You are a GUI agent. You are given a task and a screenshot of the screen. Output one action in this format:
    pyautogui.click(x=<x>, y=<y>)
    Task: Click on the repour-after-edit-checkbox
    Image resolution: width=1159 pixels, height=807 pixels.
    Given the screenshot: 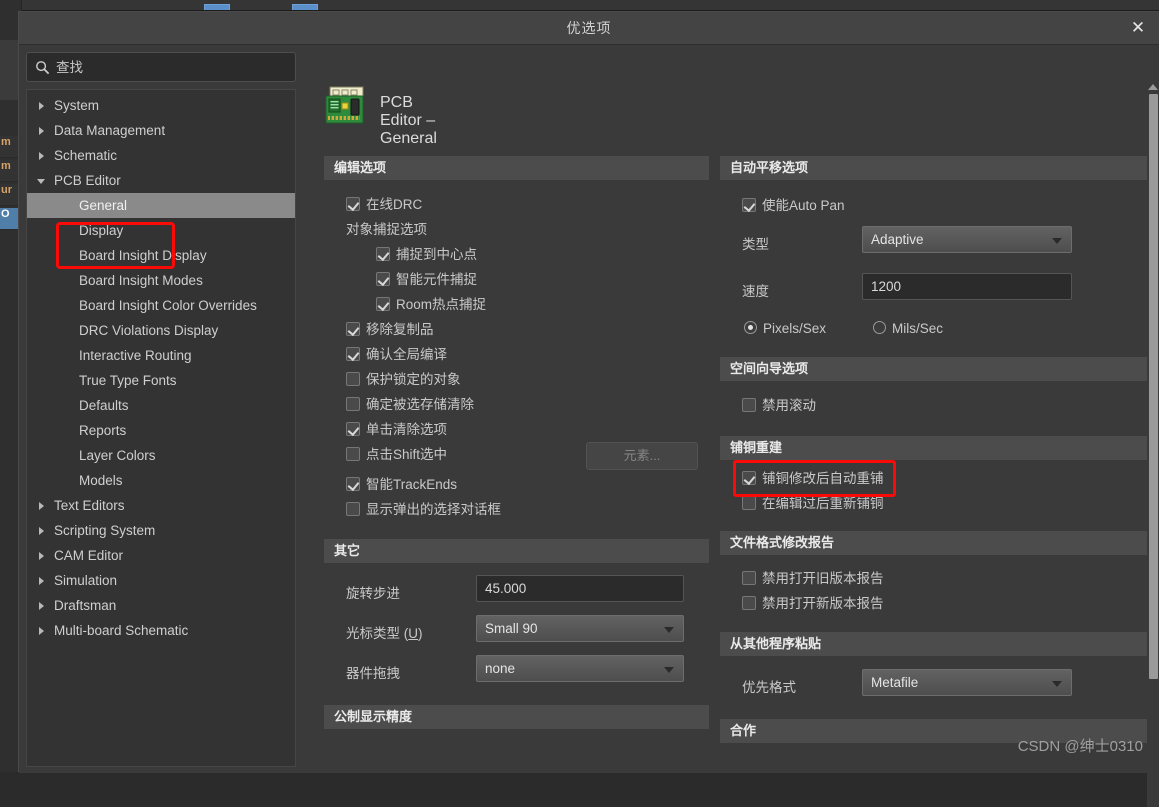 What is the action you would take?
    pyautogui.click(x=749, y=478)
    